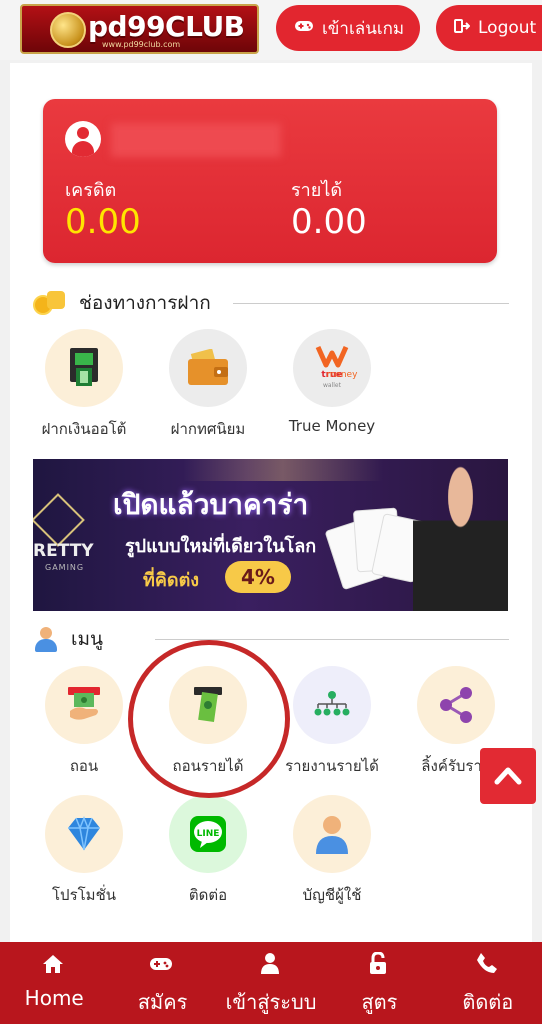 This screenshot has width=542, height=1024. Describe the element at coordinates (84, 705) in the screenshot. I see `cash-withdraw-icon` at that location.